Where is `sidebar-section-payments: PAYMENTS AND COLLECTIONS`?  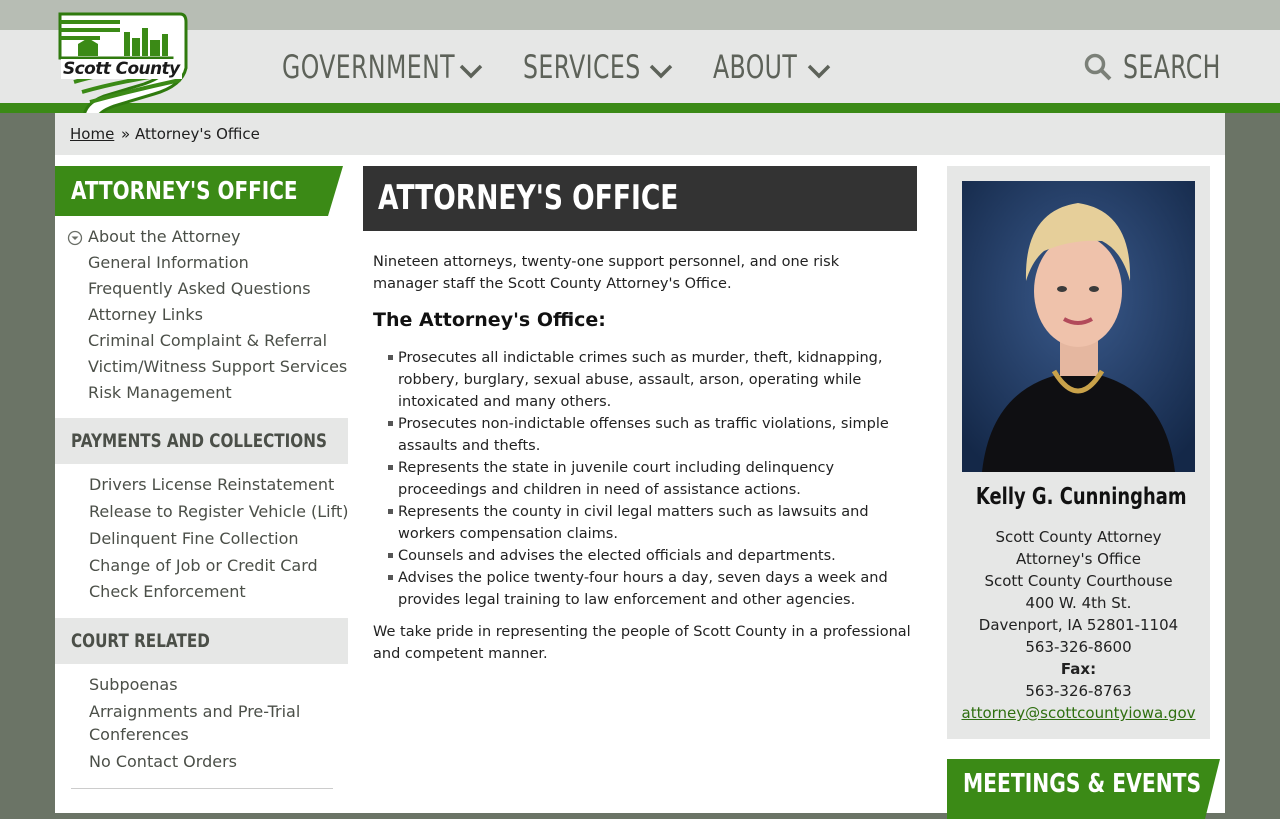 sidebar-section-payments: PAYMENTS AND COLLECTIONS is located at coordinates (201, 441).